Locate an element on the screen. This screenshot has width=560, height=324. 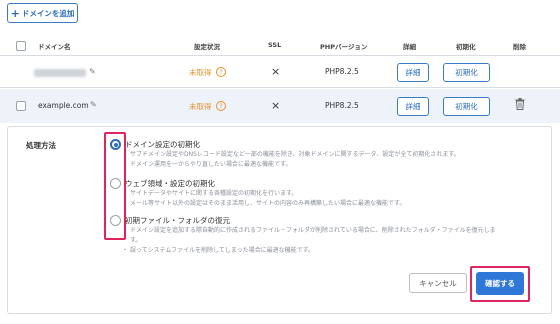
redacted-domain-name is located at coordinates (60, 73).